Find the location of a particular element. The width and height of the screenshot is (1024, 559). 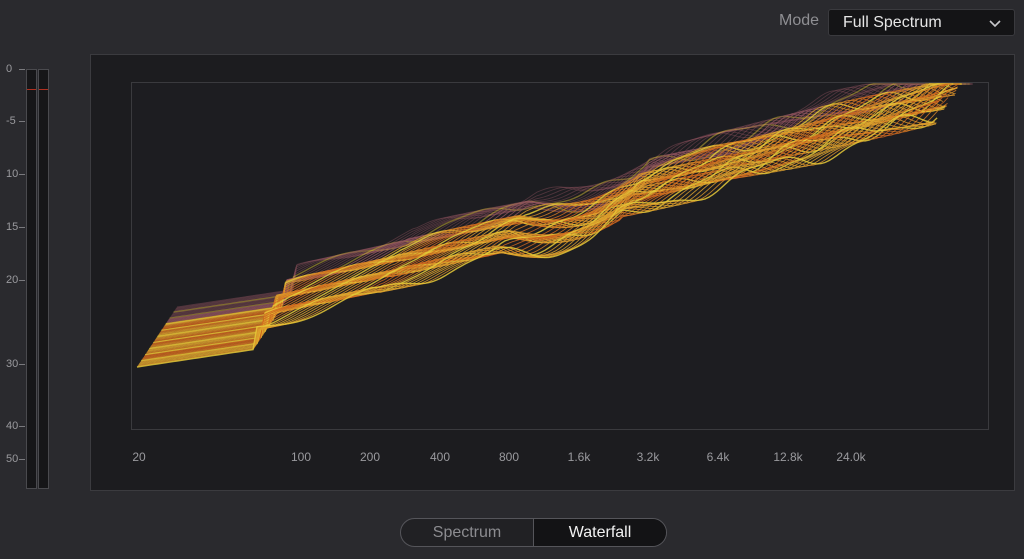

meter-scale-label: 20 is located at coordinates (12, 280).